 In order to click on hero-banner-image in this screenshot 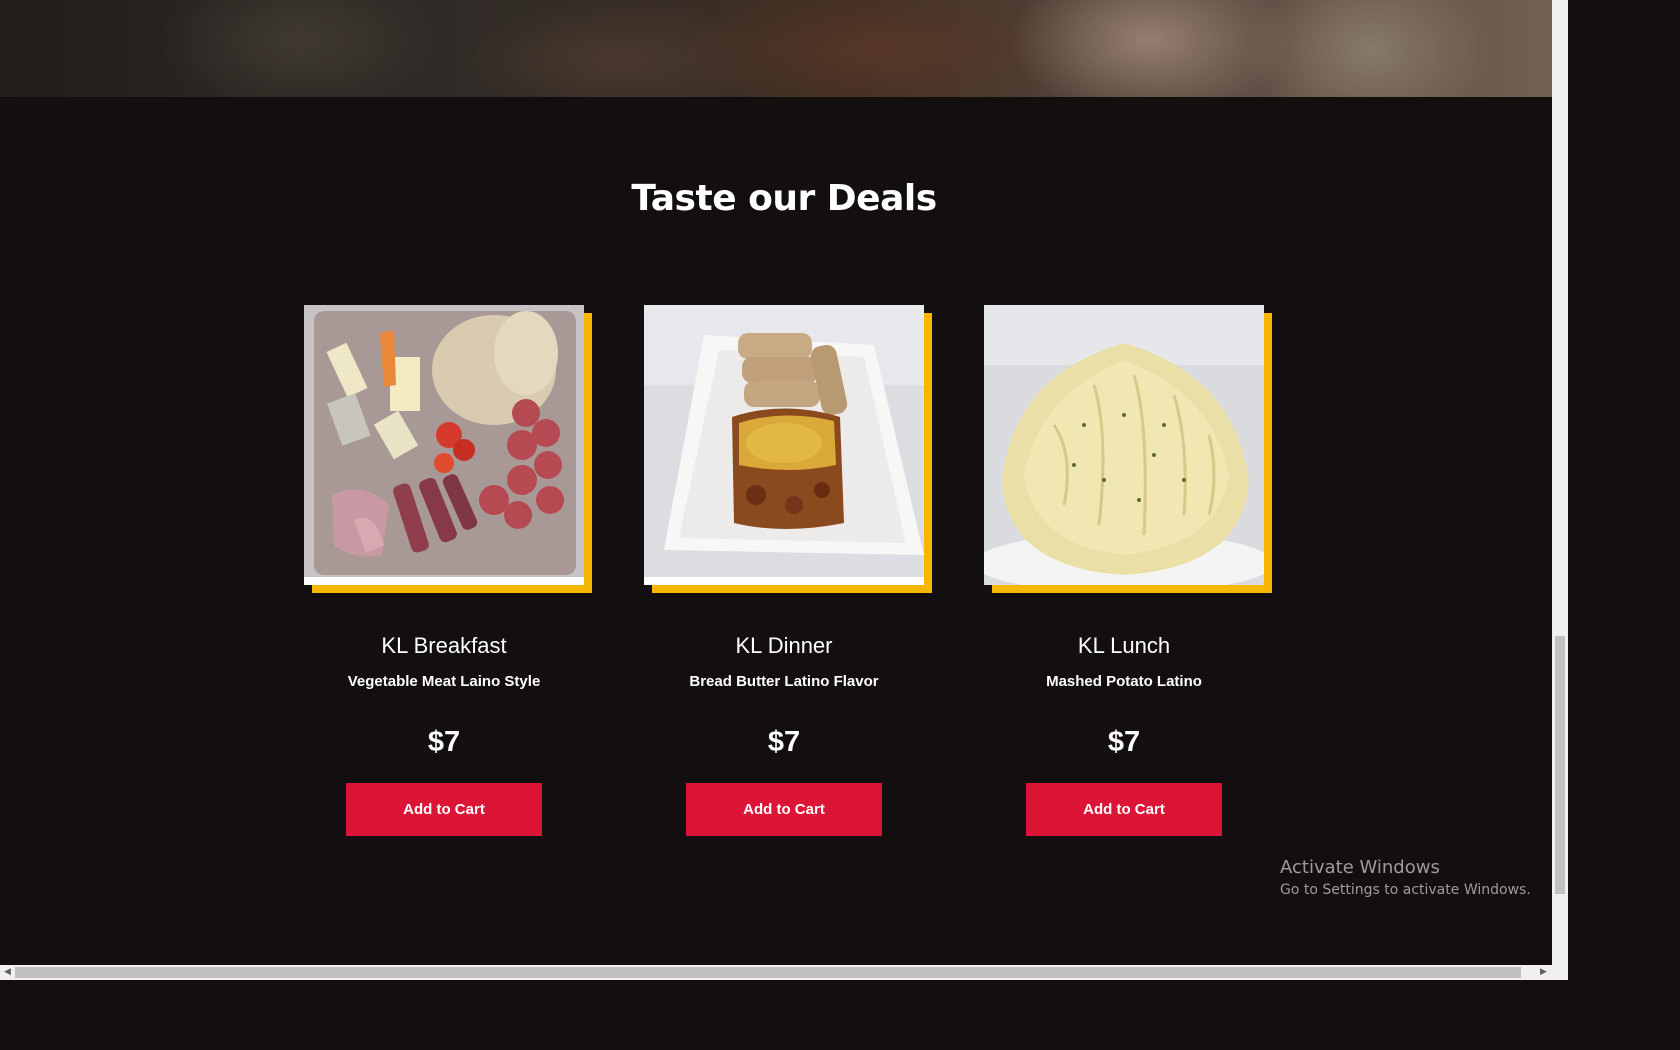, I will do `click(776, 48)`.